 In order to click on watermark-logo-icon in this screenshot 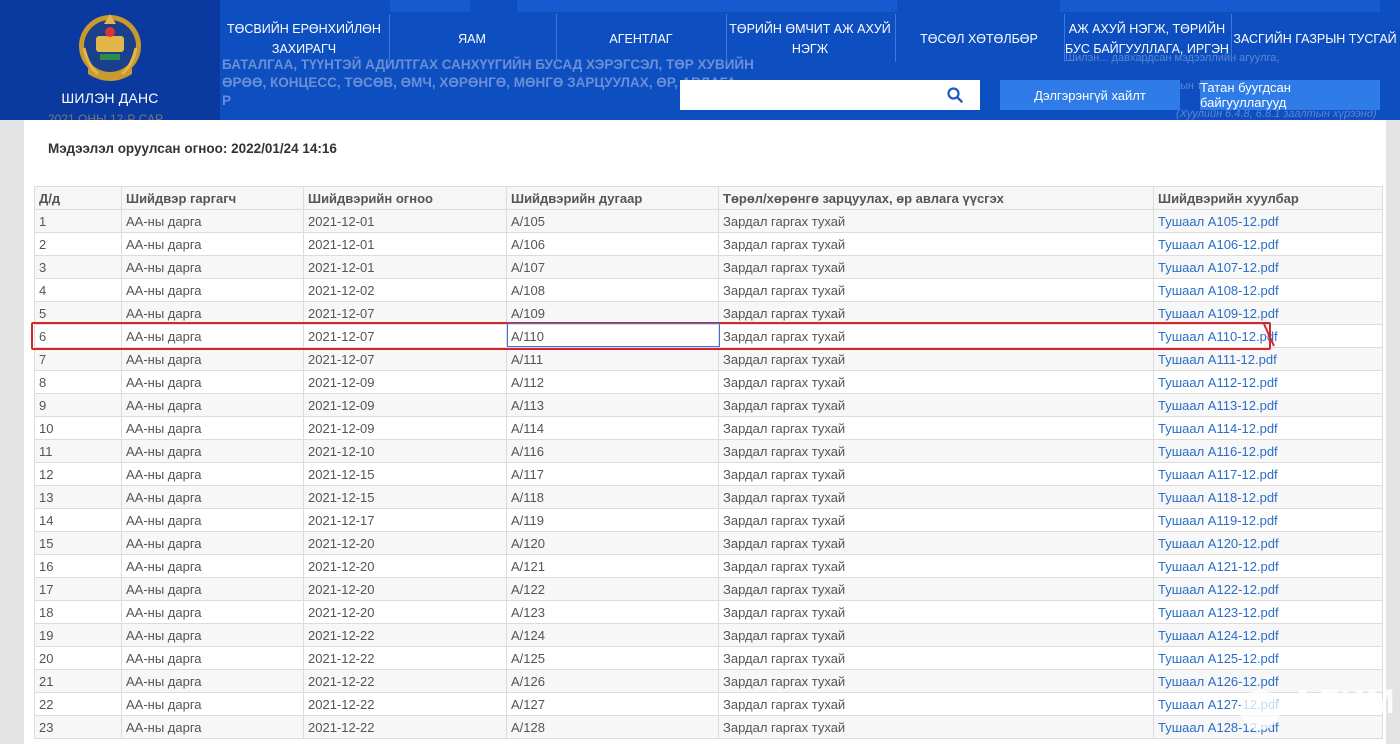, I will do `click(1260, 710)`.